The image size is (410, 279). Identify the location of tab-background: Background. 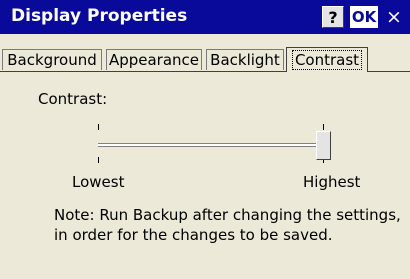
(52, 59).